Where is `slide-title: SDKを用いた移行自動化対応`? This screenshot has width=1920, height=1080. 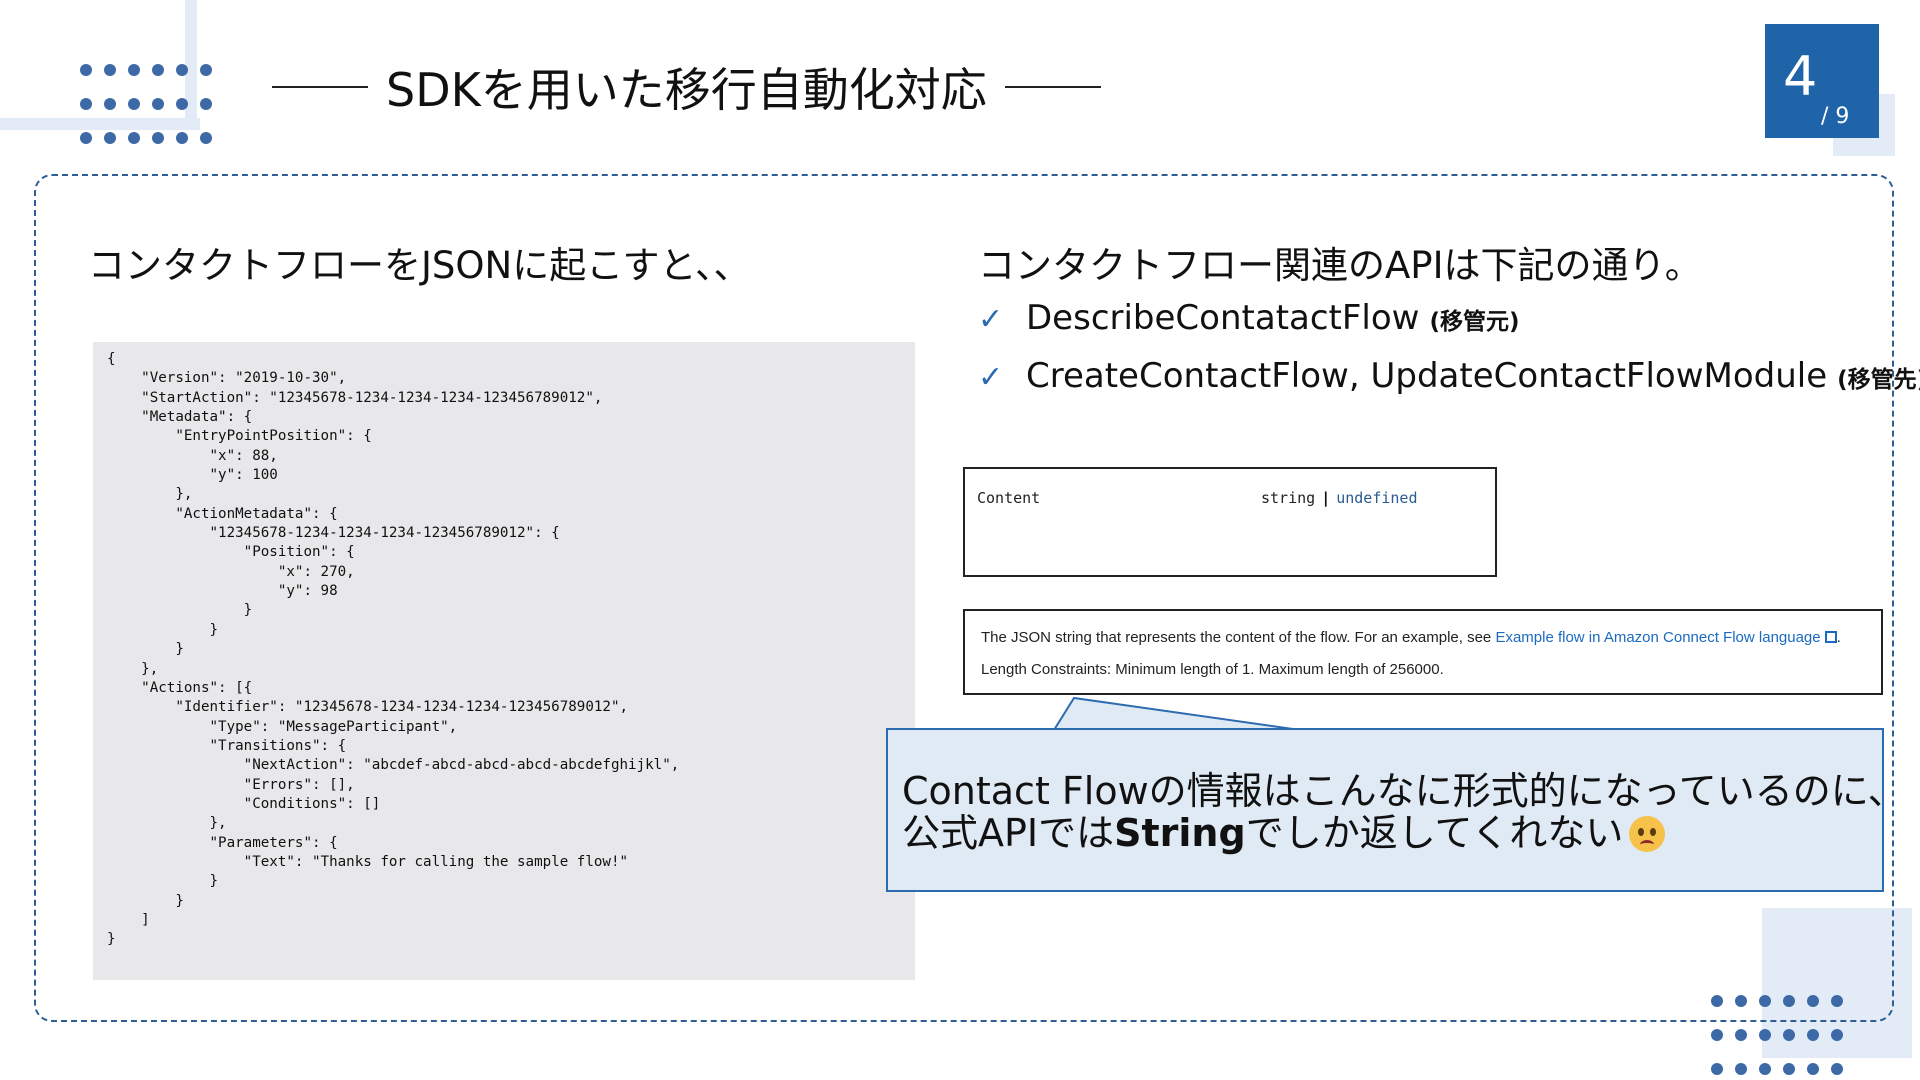
slide-title: SDKを用いた移行自動化対応 is located at coordinates (686, 90).